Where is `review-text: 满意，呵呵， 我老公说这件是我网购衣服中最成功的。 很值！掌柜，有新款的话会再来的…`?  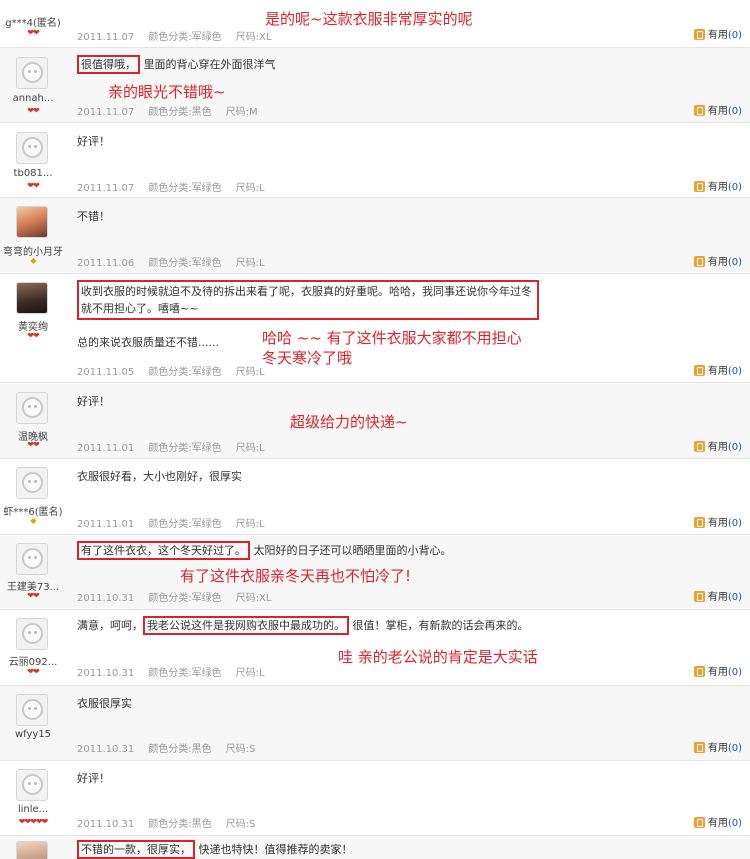
review-text: 满意，呵呵， 我老公说这件是我网购衣服中最成功的。 很值！掌柜，有新款的话会再来的… is located at coordinates (303, 625).